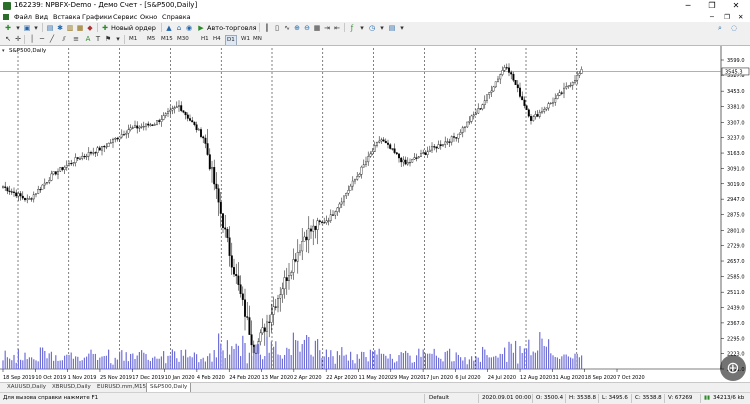 Image resolution: width=750 pixels, height=404 pixels. I want to click on date-axis-label: 25 Nov 2019, so click(116, 378).